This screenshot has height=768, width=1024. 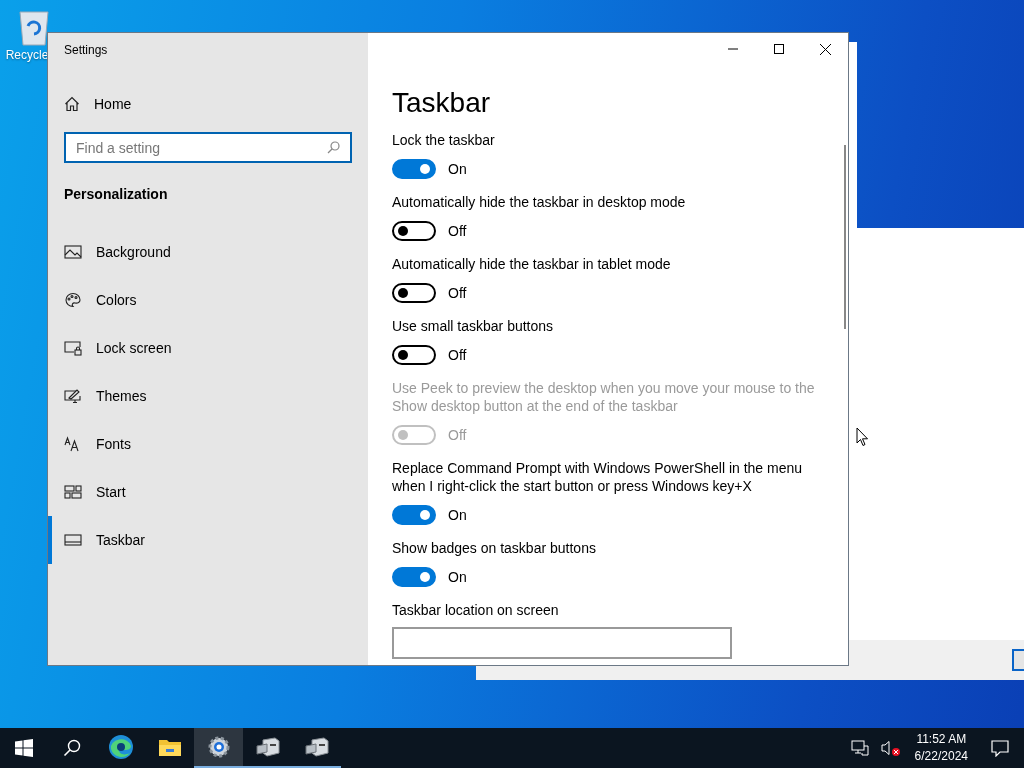 What do you see at coordinates (859, 748) in the screenshot?
I see `network-icon` at bounding box center [859, 748].